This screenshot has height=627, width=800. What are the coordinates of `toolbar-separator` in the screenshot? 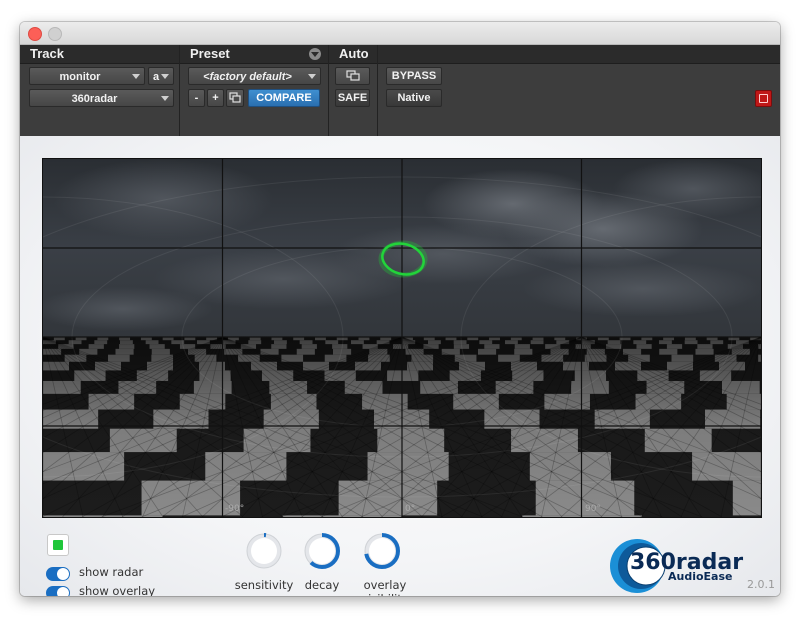 It's located at (400, 63).